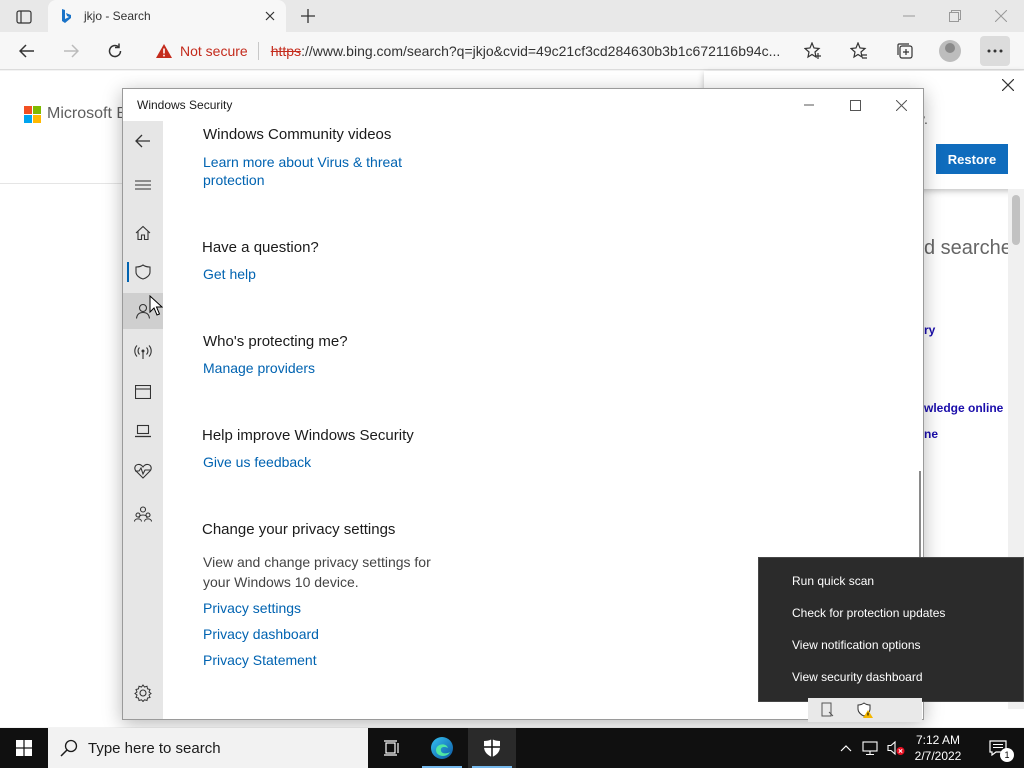 The image size is (1024, 768). What do you see at coordinates (260, 247) in the screenshot?
I see `section-heading: Have a question?` at bounding box center [260, 247].